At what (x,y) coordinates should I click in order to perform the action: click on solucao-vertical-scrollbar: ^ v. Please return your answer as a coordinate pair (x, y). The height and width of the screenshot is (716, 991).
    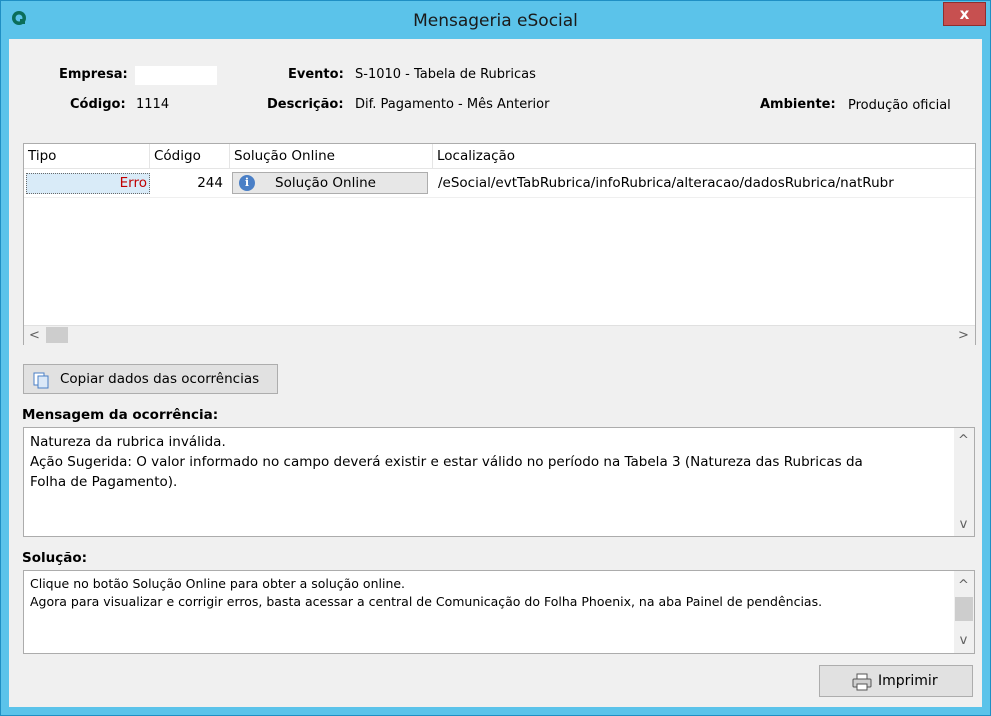
    Looking at the image, I should click on (964, 612).